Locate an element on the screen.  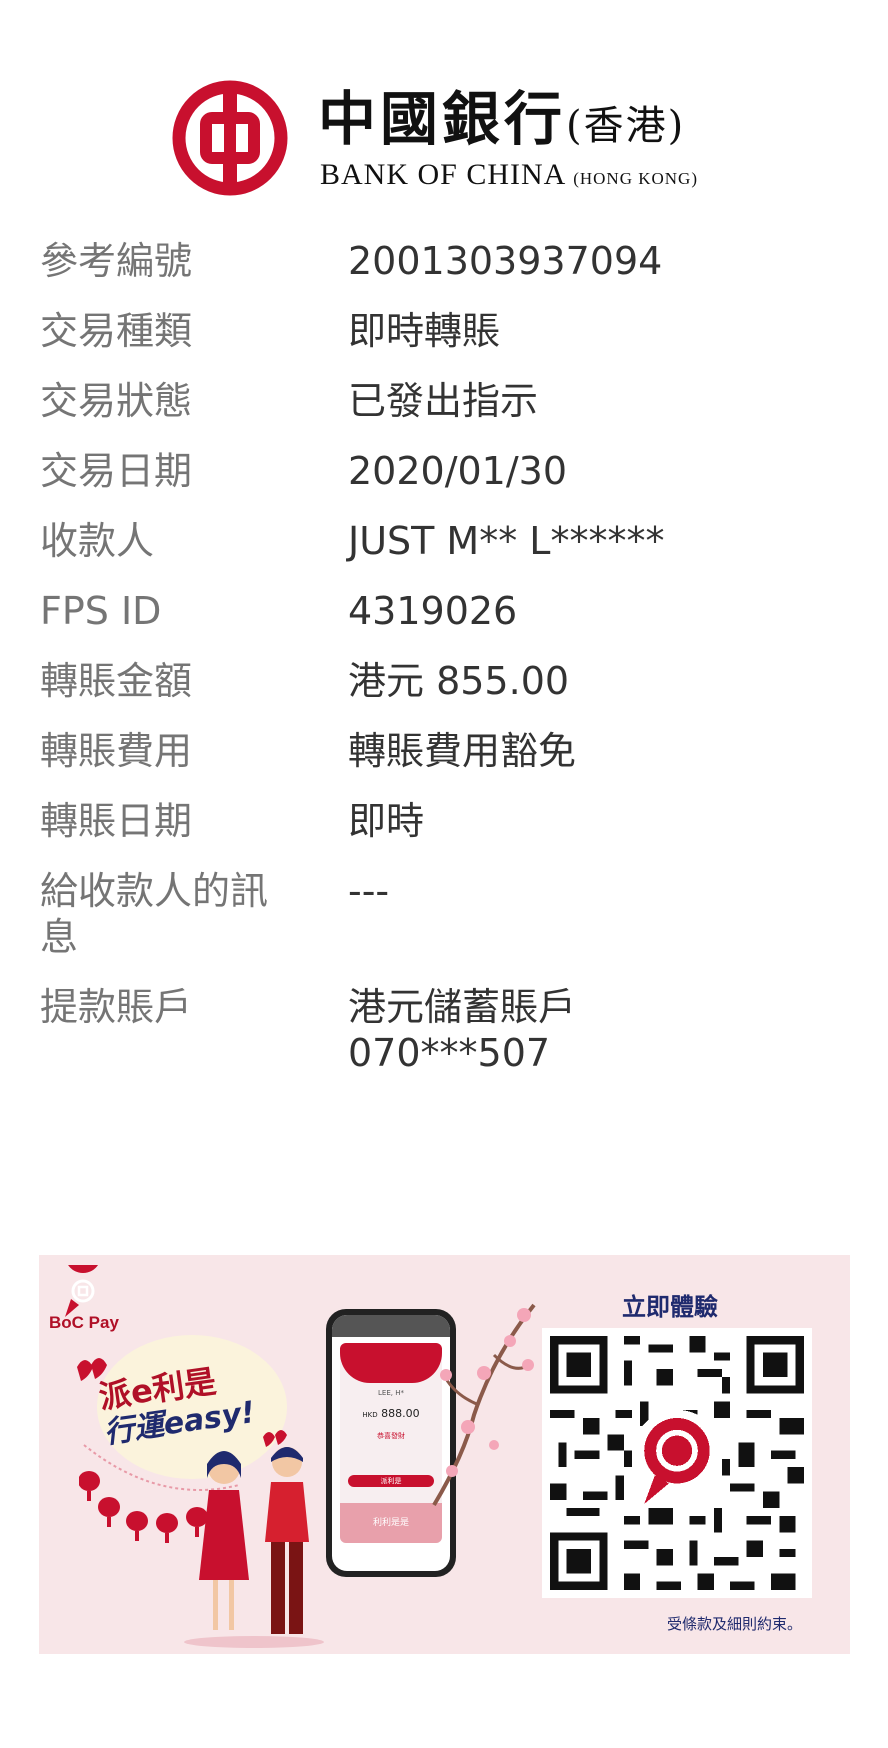
bank-name-en: BANK OF CHINA is located at coordinates (442, 174).